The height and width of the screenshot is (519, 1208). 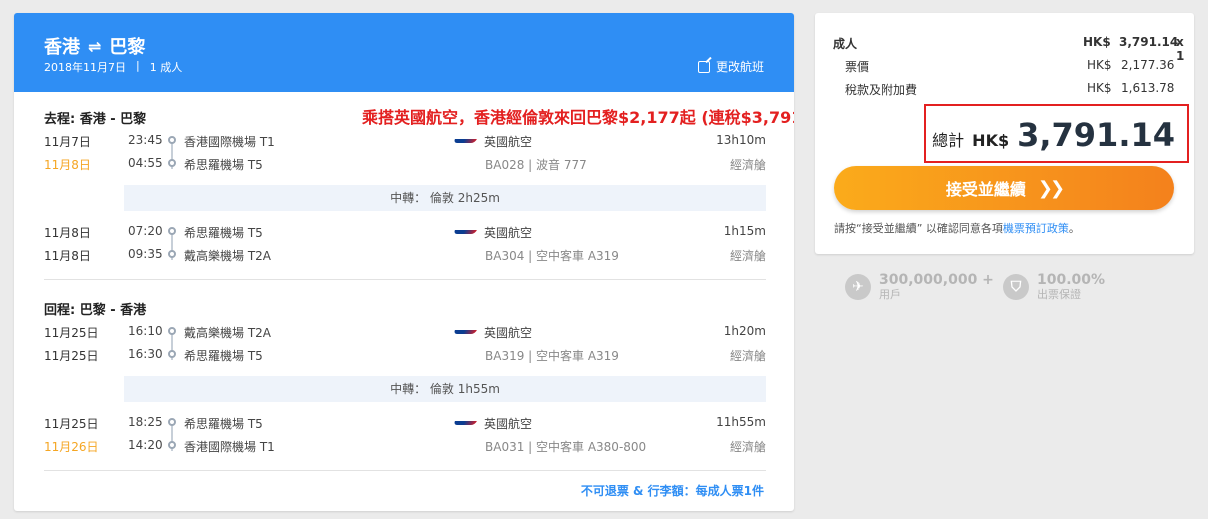 What do you see at coordinates (62, 47) in the screenshot?
I see `origin-city: 香港` at bounding box center [62, 47].